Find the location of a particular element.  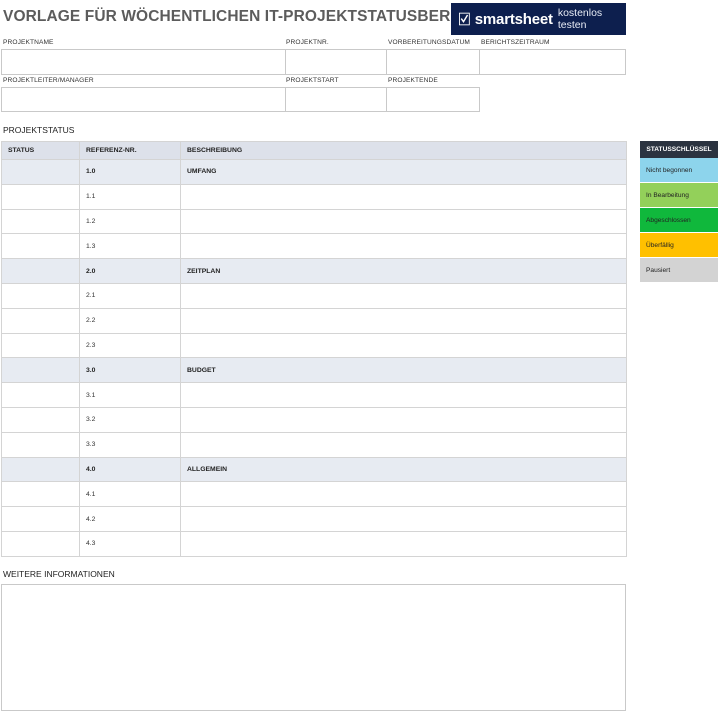

table-section-row: 3.0 BUDGET is located at coordinates (314, 370).